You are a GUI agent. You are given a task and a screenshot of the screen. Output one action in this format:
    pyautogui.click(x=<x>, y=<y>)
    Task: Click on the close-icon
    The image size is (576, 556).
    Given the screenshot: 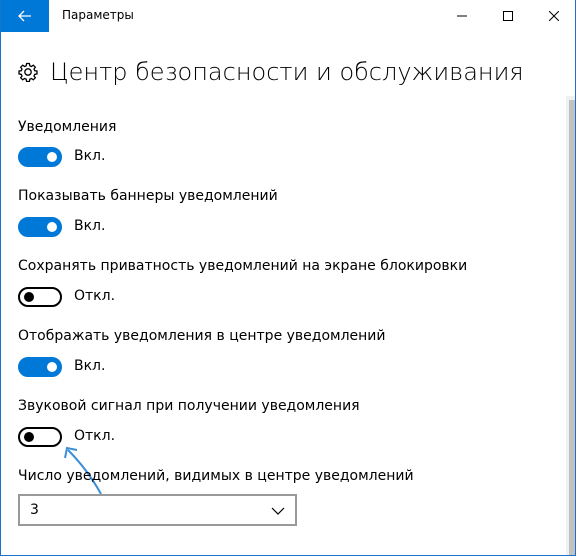 What is the action you would take?
    pyautogui.click(x=554, y=16)
    